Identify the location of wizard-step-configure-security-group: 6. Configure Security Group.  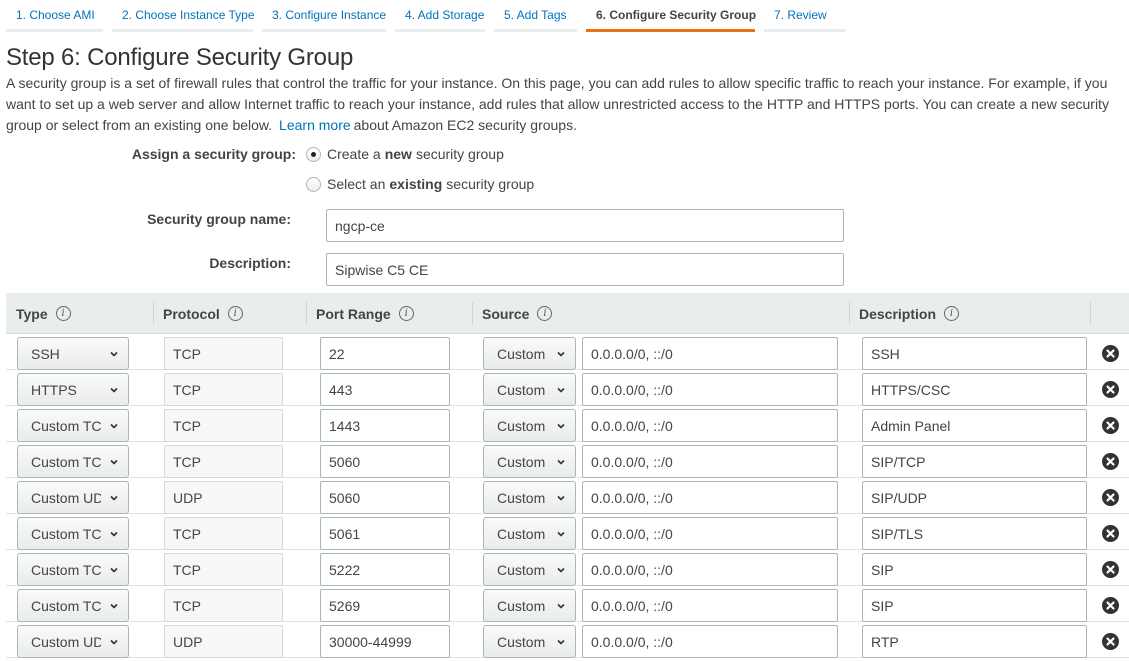
(671, 16).